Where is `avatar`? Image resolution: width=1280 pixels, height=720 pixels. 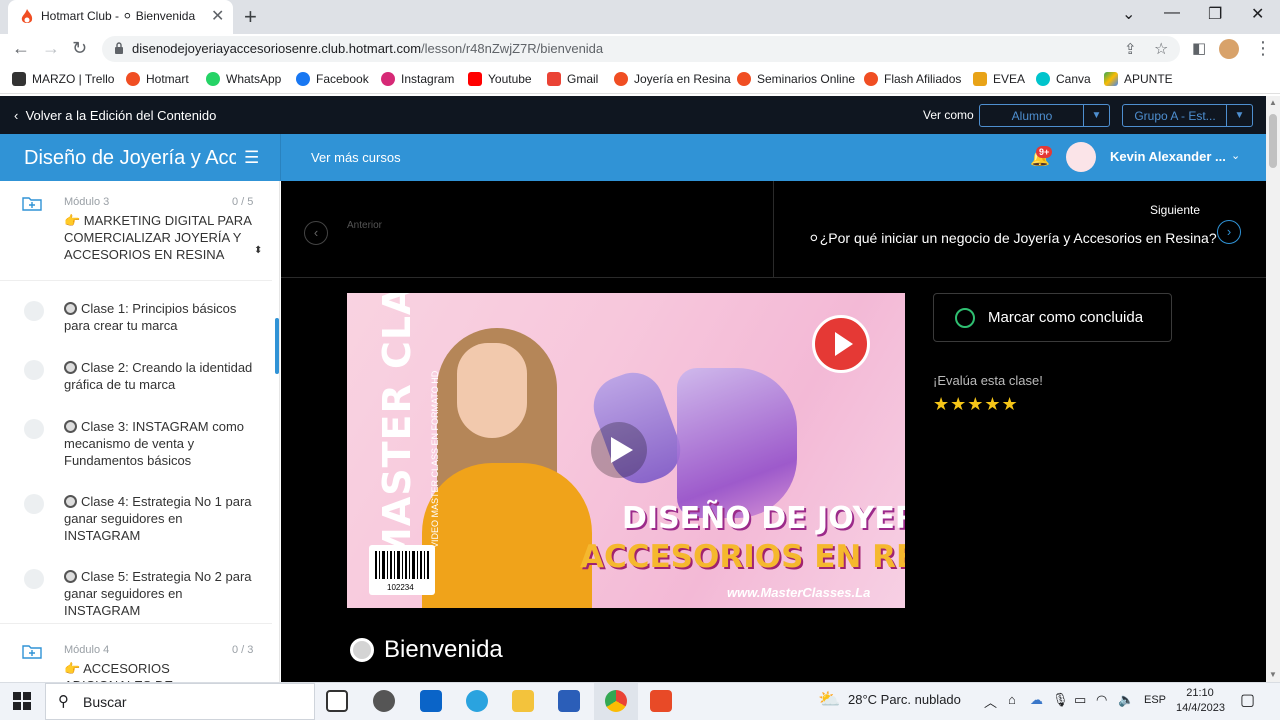
avatar is located at coordinates (1081, 157).